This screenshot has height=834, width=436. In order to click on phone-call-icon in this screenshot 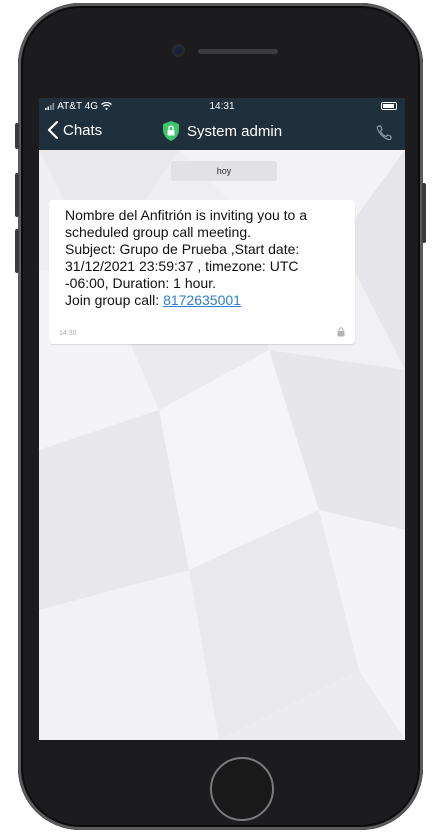, I will do `click(384, 133)`.